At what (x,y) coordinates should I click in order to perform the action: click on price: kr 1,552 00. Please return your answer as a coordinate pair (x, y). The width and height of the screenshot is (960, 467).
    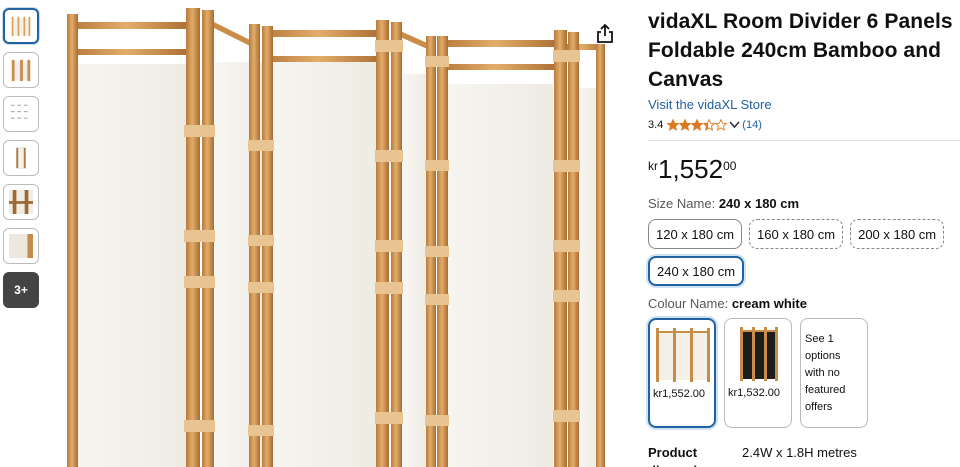
    Looking at the image, I should click on (804, 169).